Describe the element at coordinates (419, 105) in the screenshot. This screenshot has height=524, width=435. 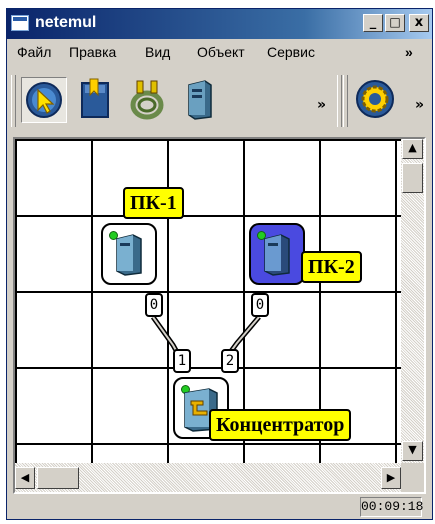
I see `toolbar-overflow-button-2: »` at that location.